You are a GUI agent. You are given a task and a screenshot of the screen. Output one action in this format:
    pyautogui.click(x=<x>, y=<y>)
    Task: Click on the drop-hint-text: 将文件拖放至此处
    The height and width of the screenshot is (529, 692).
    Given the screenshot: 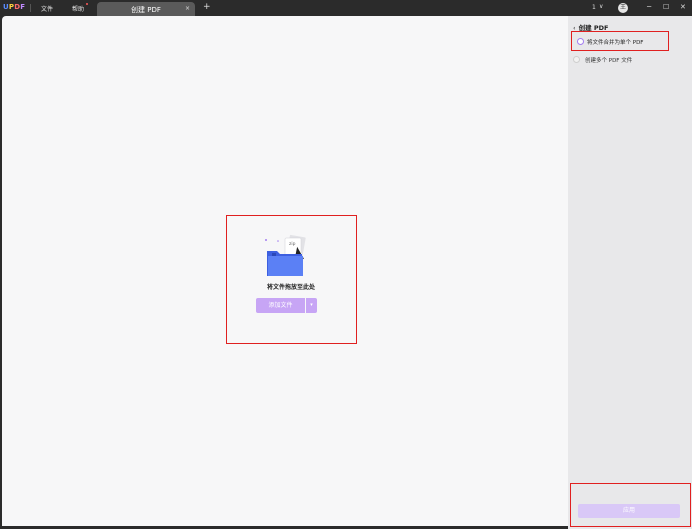 What is the action you would take?
    pyautogui.click(x=290, y=287)
    